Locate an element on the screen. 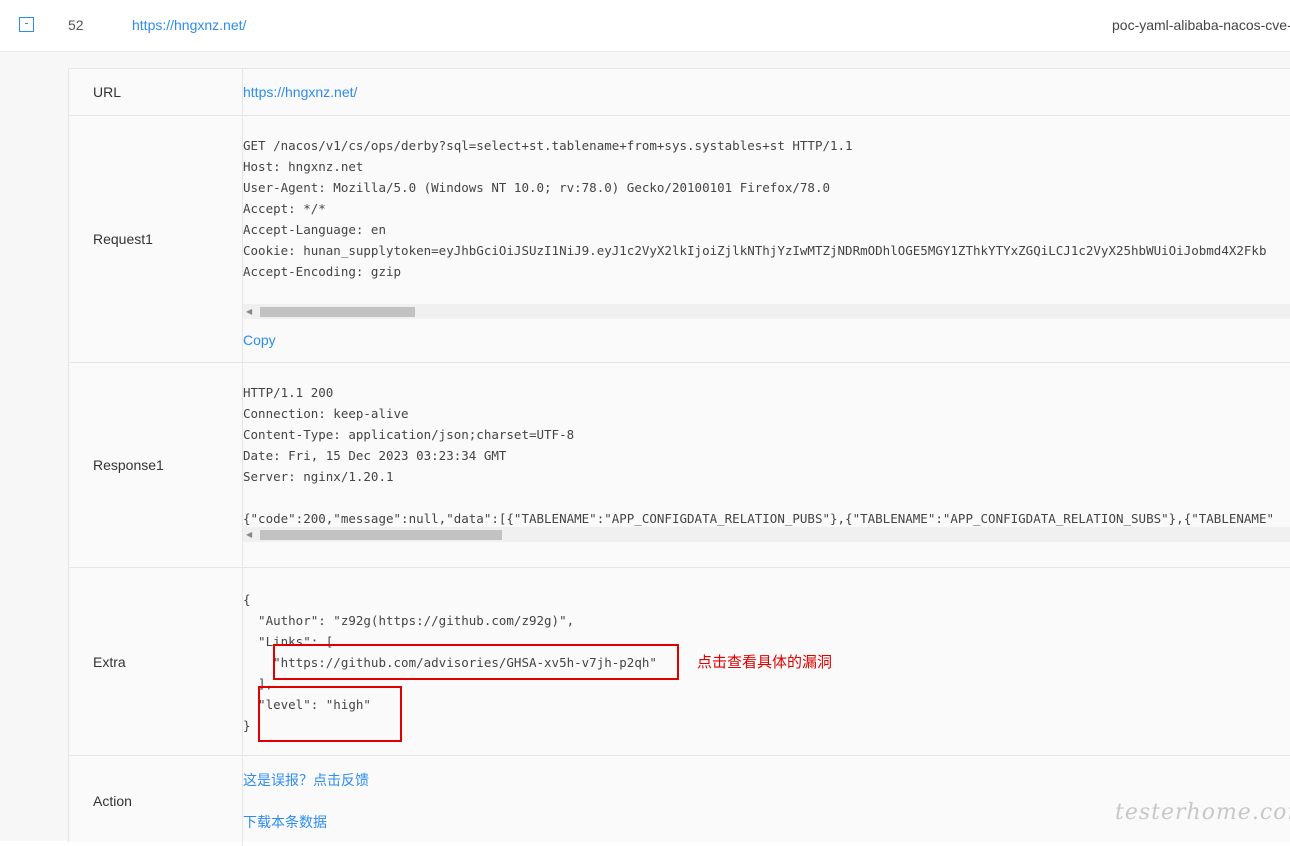 This screenshot has height=846, width=1290. response-horizontal-scrollbar: ◀ is located at coordinates (766, 534).